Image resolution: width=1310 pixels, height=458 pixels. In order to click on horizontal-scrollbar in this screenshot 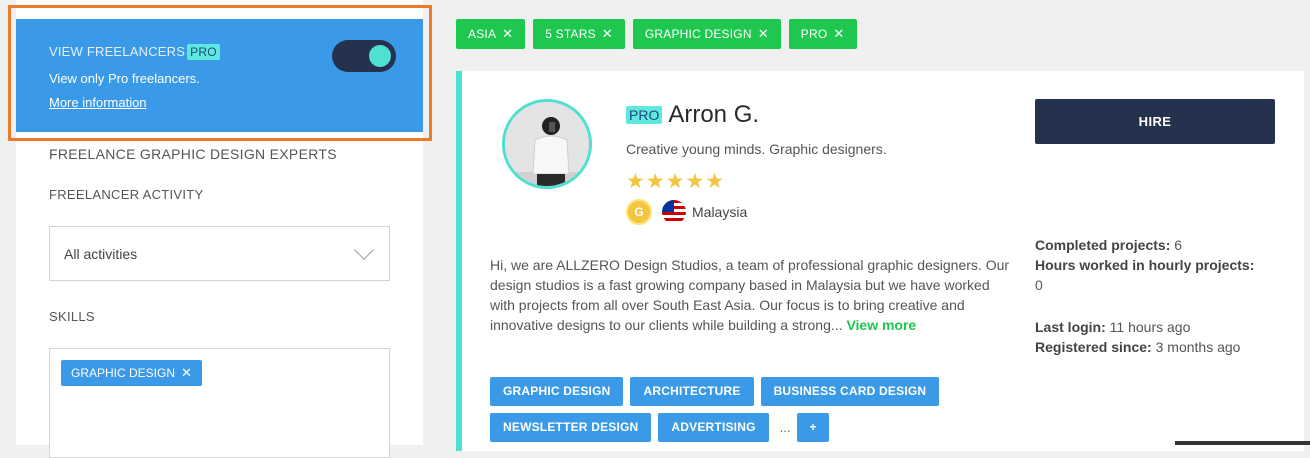, I will do `click(1242, 443)`.